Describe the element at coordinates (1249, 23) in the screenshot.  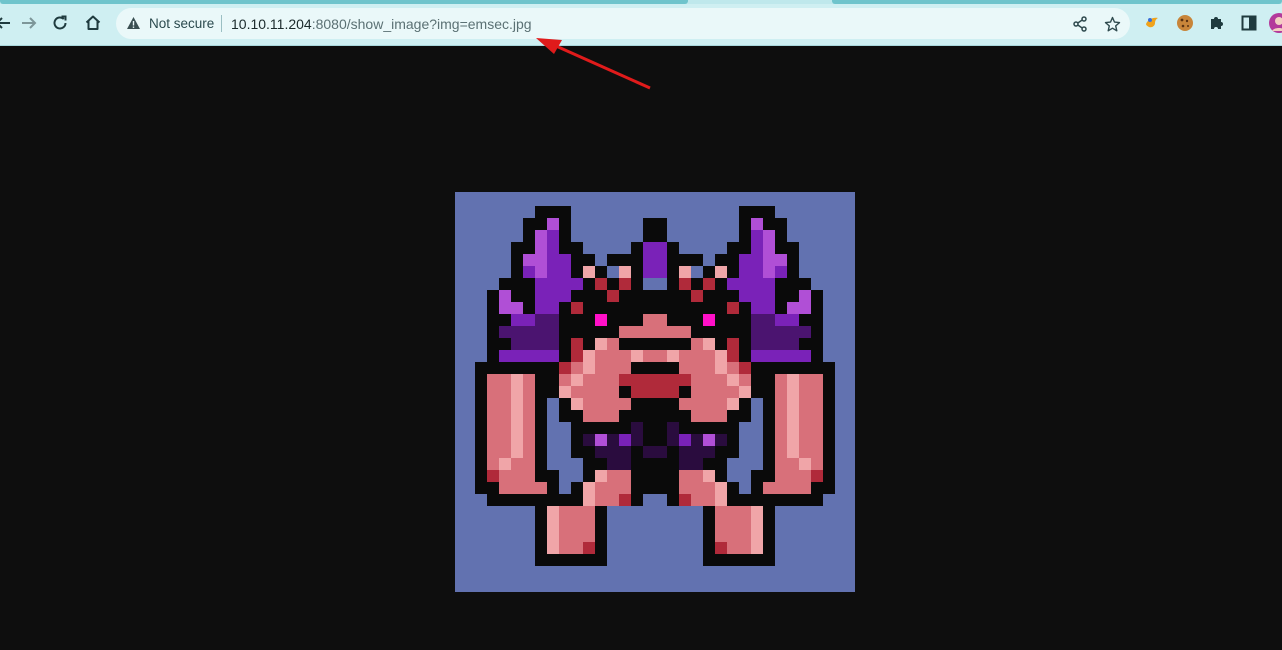
I see `side-panel-icon` at that location.